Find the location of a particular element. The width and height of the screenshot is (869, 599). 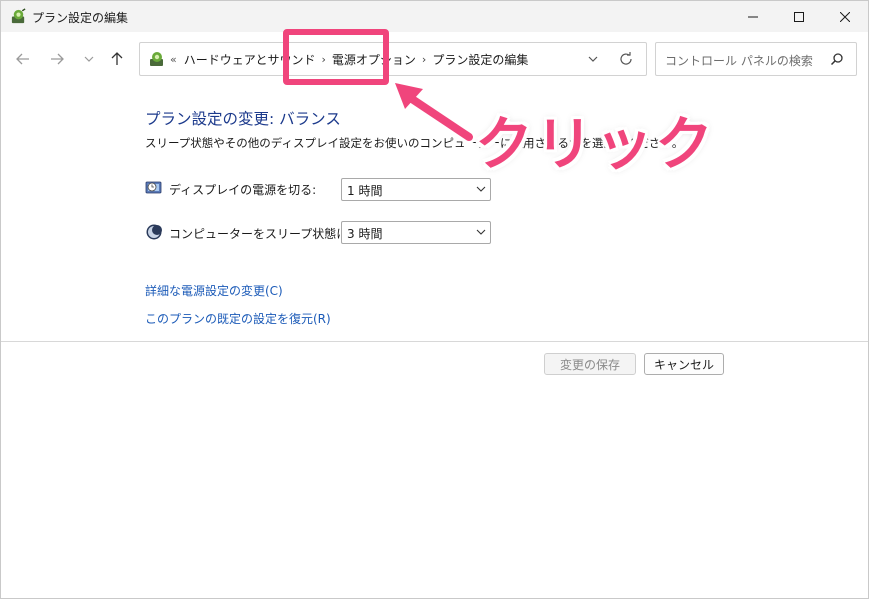

page-title: プラン設定の変更: バランス is located at coordinates (243, 119).